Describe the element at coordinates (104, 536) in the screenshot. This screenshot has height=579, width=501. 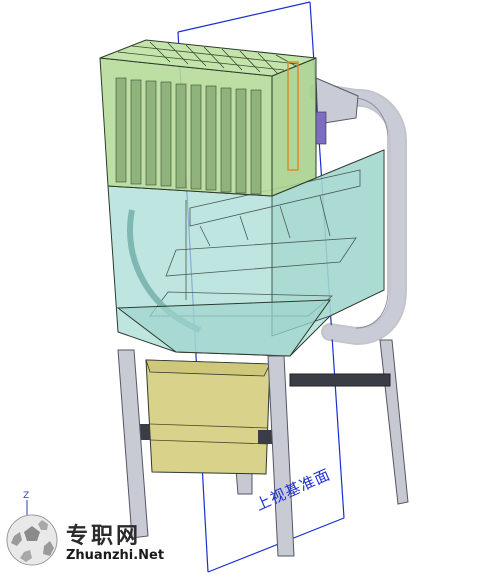
I see `watermark-site-name: 专职网` at that location.